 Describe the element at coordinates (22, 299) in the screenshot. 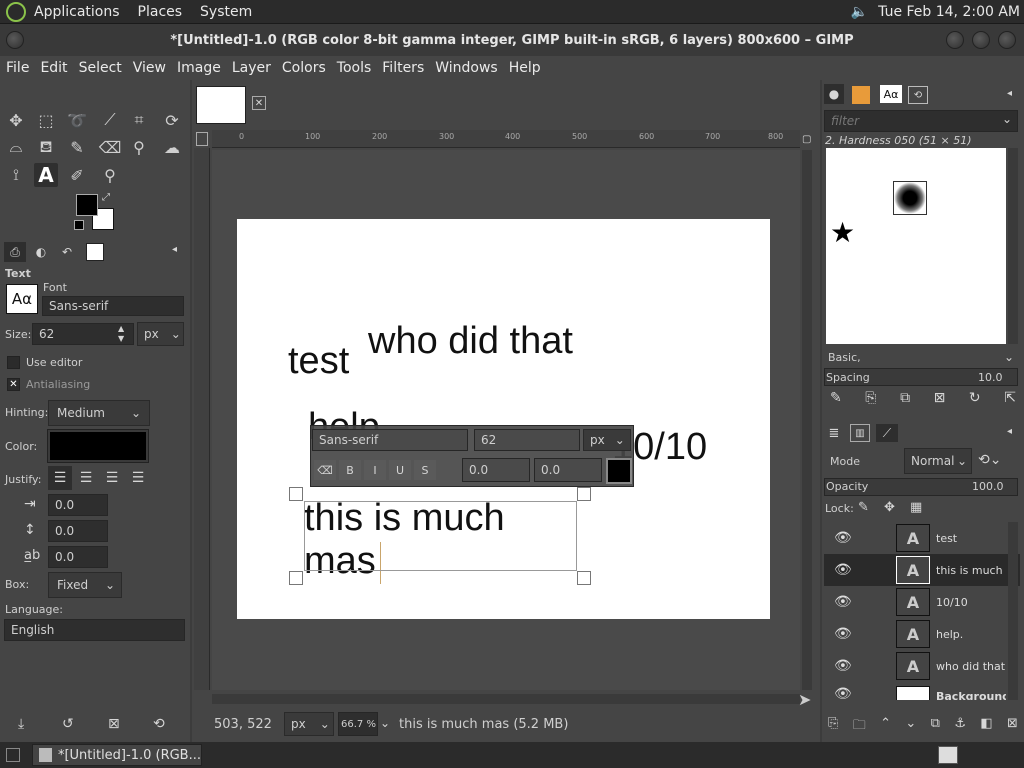

I see `font-preview-button: Aα` at that location.